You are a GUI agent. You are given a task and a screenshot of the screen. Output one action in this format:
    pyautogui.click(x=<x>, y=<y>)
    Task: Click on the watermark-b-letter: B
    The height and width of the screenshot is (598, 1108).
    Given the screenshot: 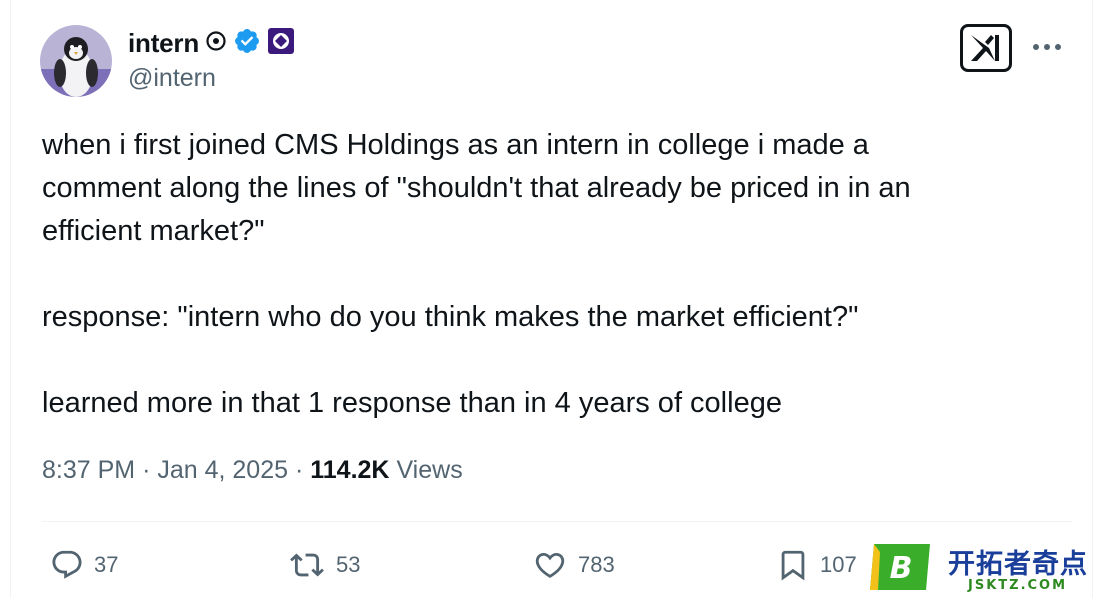 What is the action you would take?
    pyautogui.click(x=901, y=568)
    